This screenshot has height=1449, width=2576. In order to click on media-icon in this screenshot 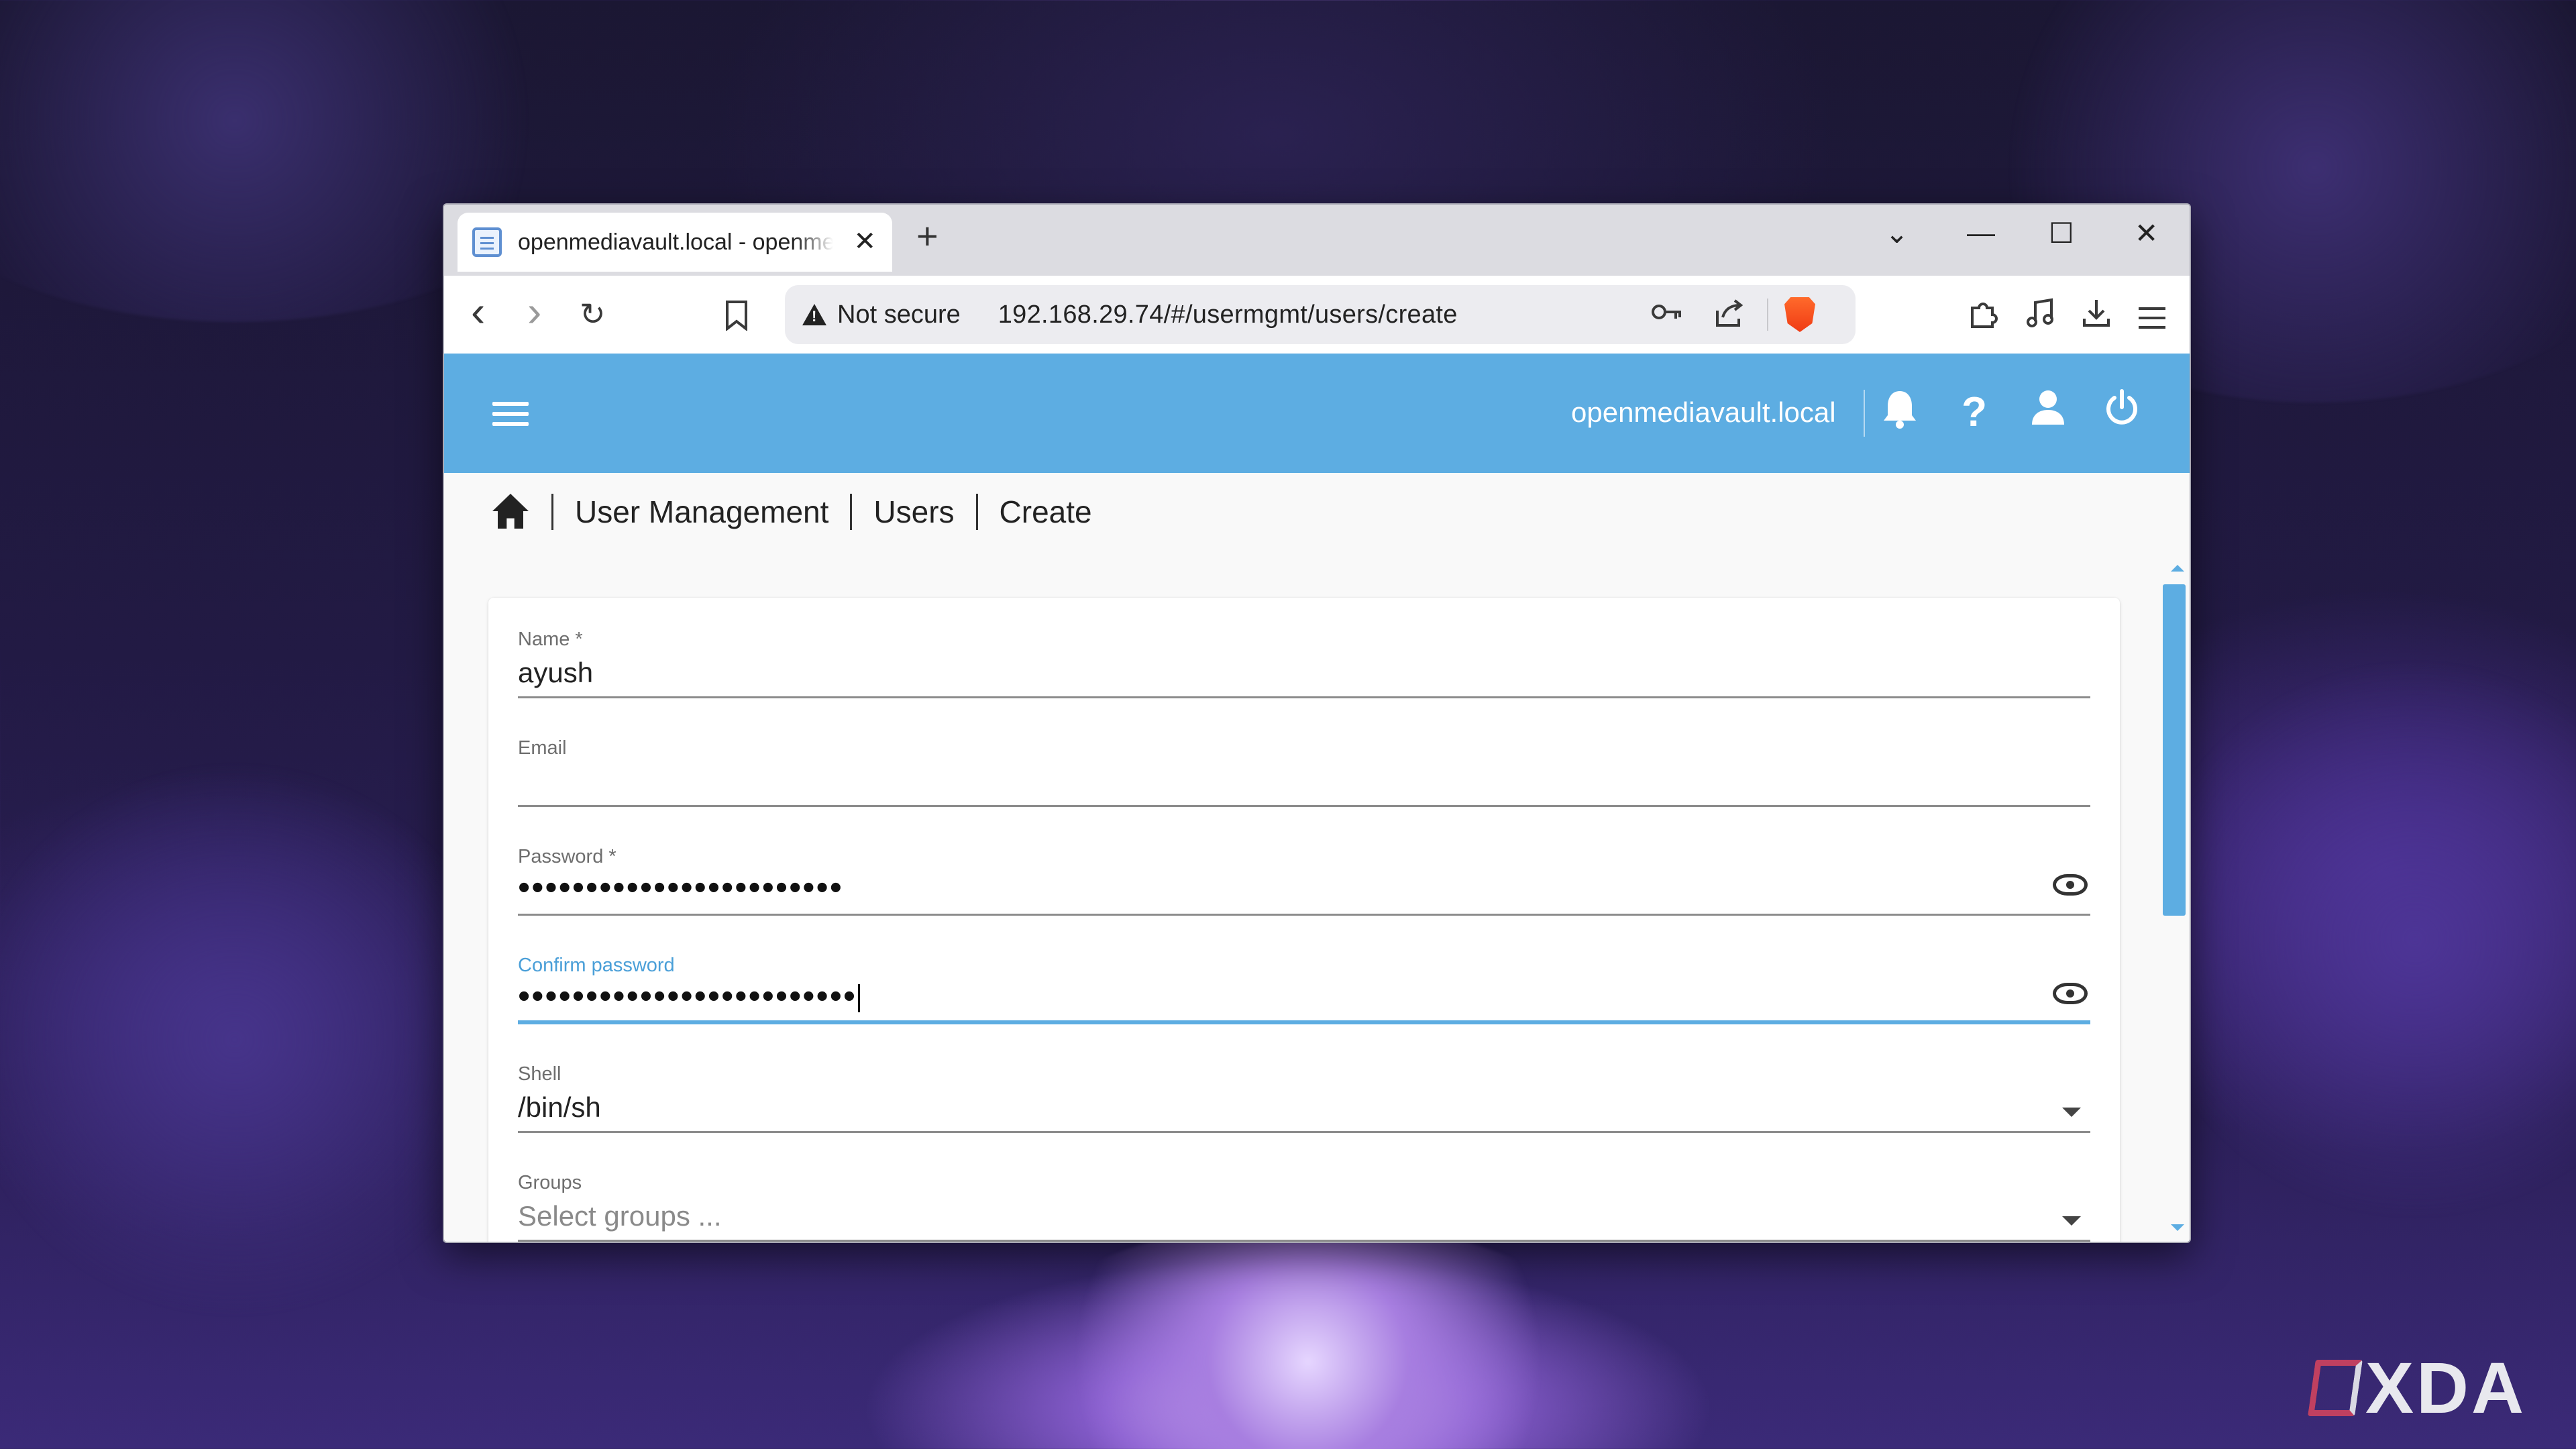, I will do `click(2040, 317)`.